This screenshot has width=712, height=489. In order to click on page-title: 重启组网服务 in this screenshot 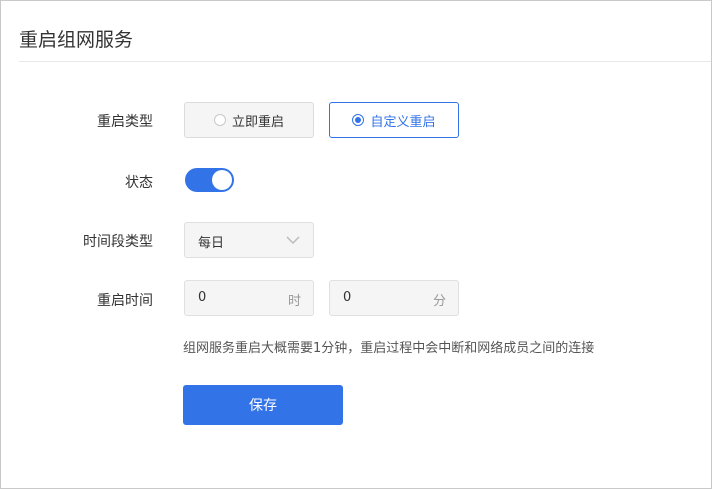, I will do `click(76, 40)`.